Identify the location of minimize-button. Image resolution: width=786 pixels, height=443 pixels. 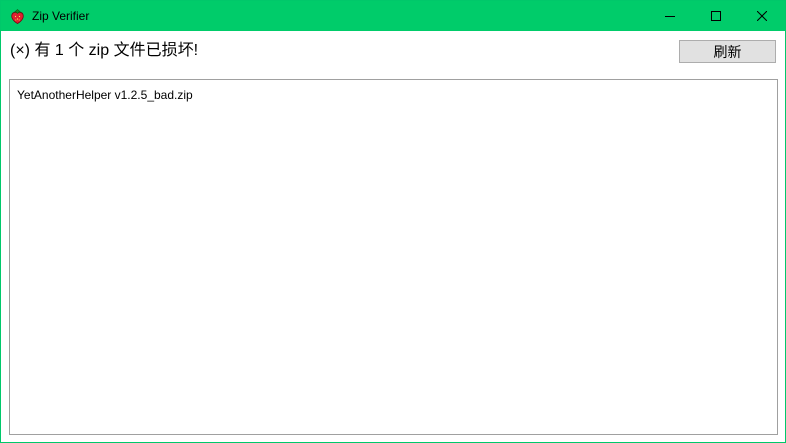
(670, 16).